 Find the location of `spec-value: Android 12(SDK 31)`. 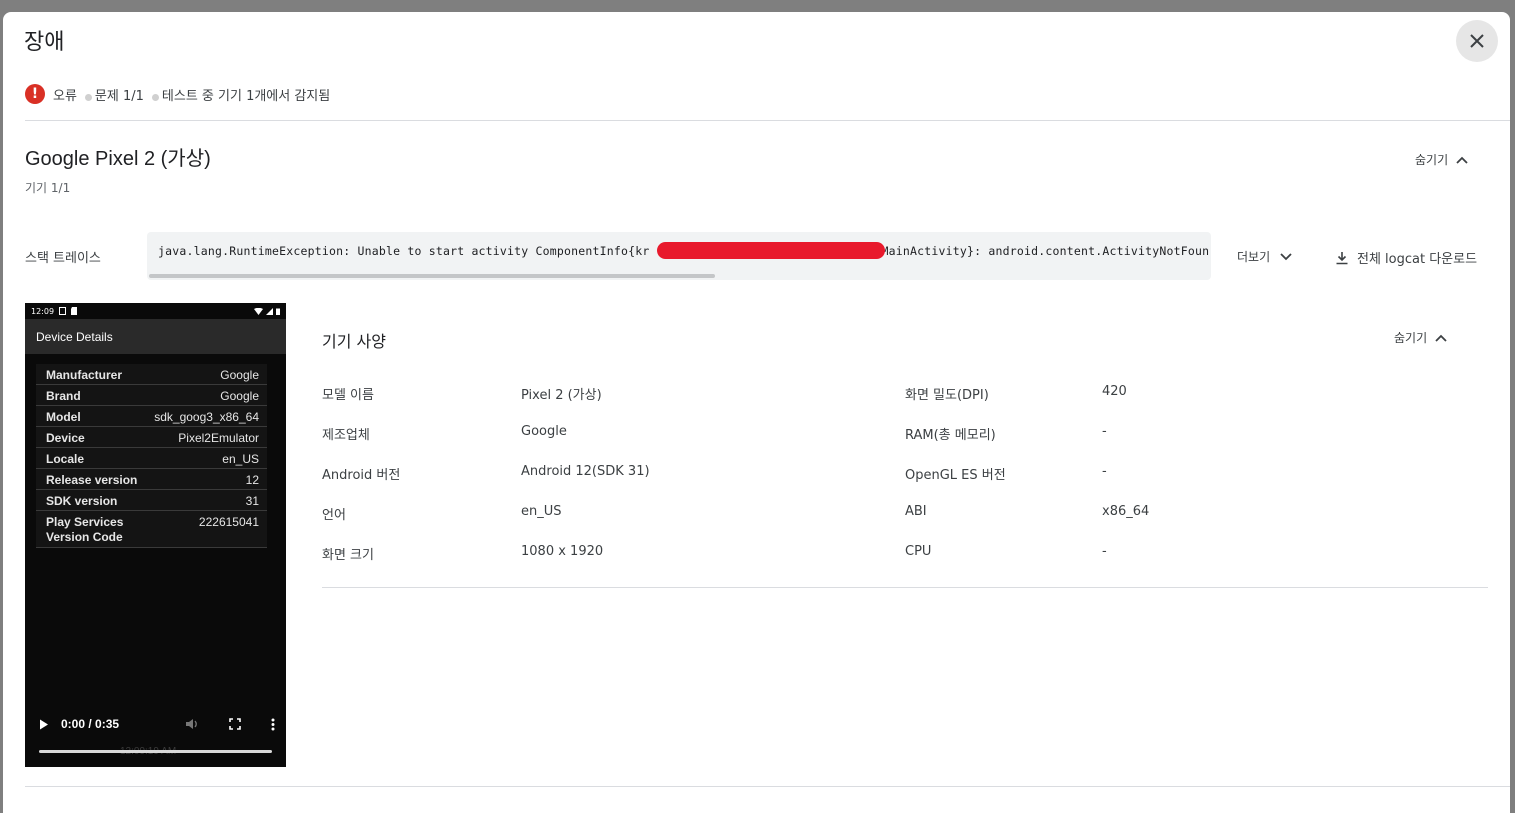

spec-value: Android 12(SDK 31) is located at coordinates (585, 471).